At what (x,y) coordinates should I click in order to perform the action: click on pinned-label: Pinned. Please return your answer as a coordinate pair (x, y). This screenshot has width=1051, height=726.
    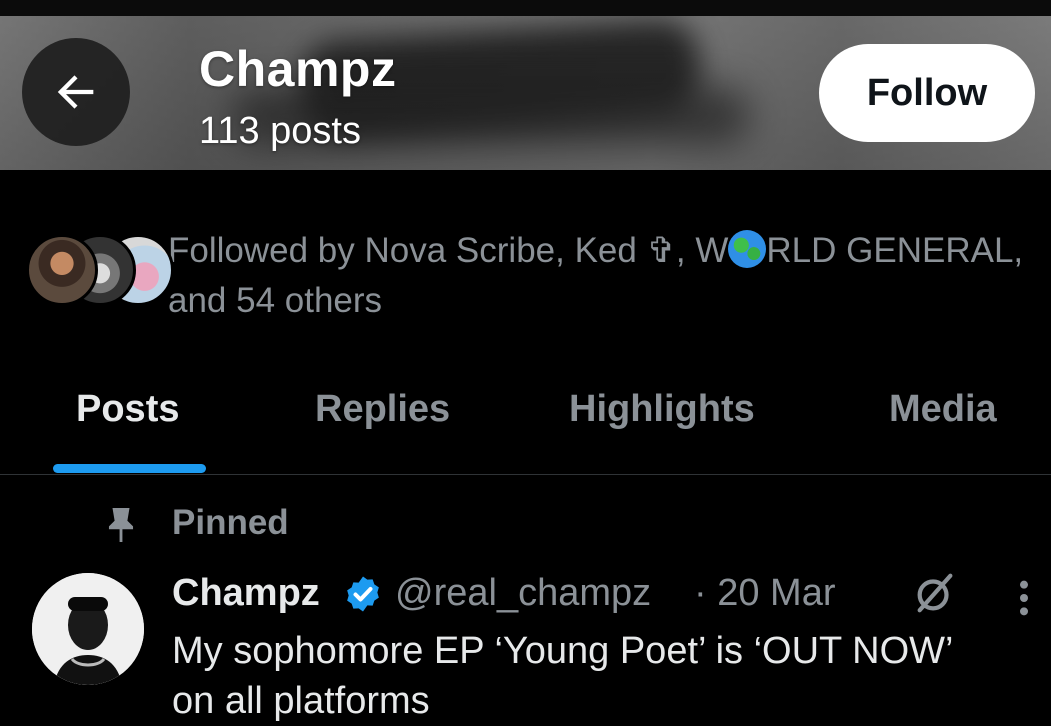
    Looking at the image, I should click on (230, 522).